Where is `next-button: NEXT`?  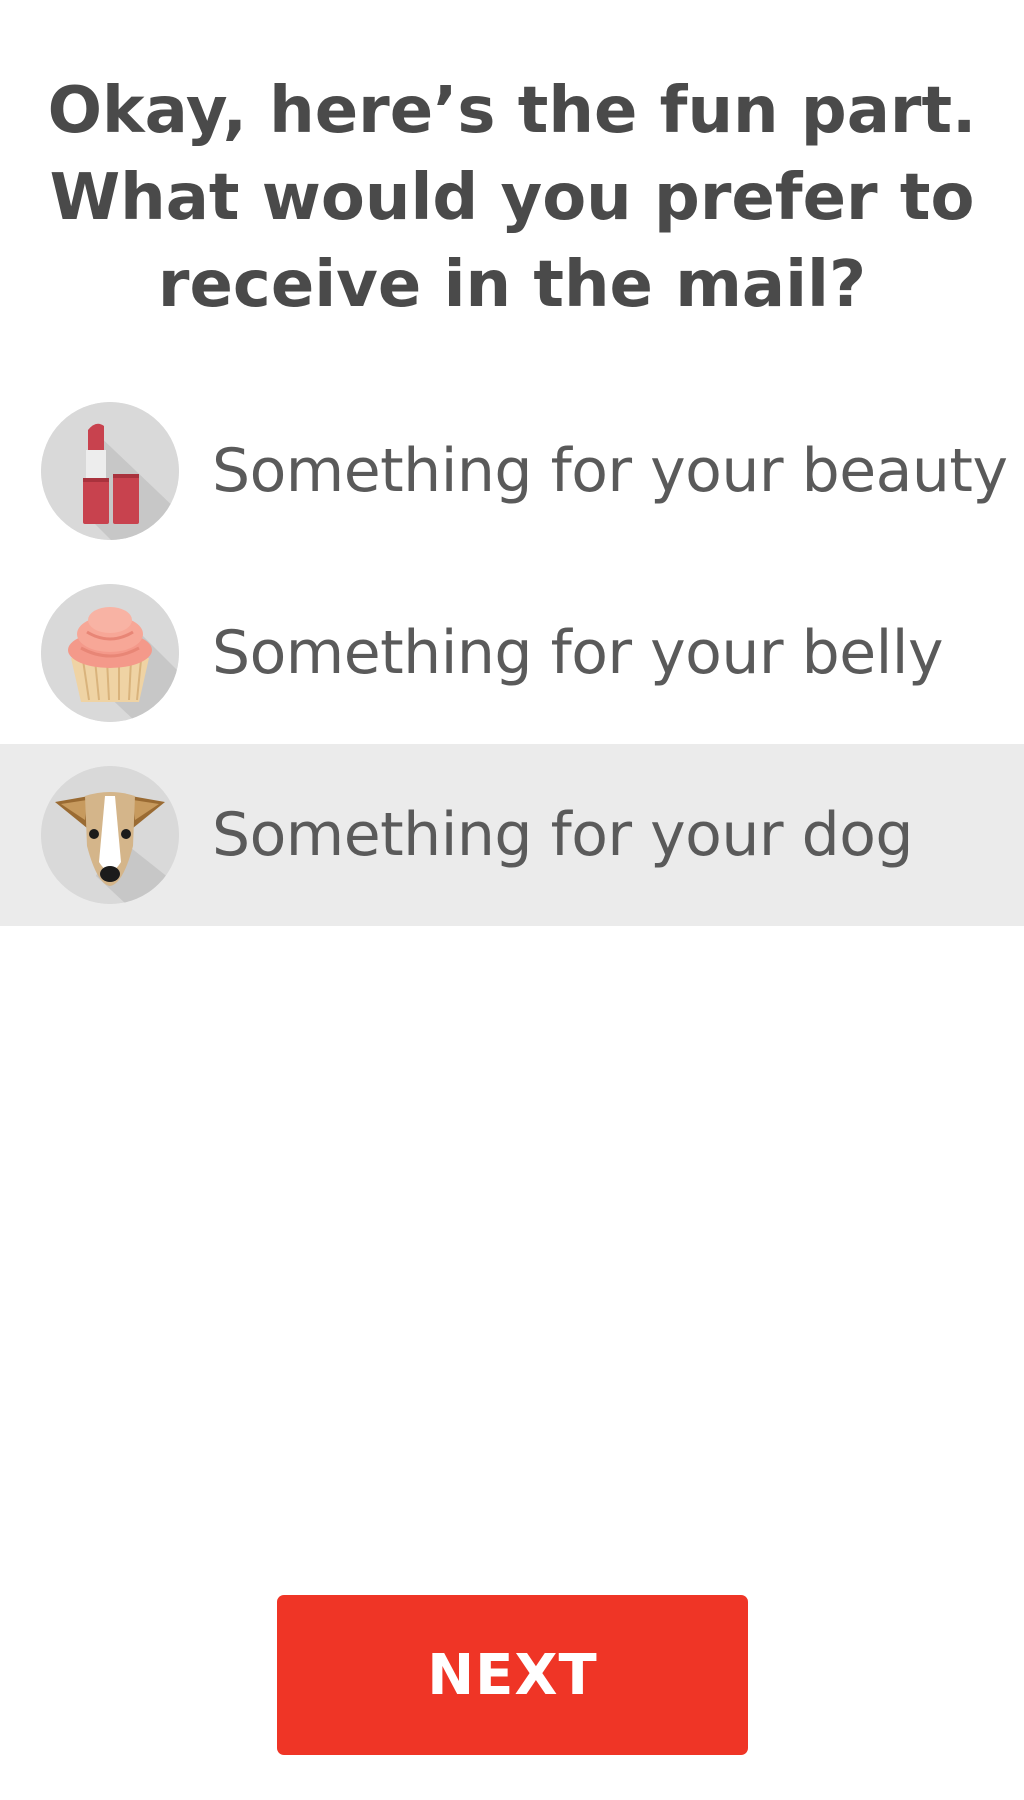
next-button: NEXT is located at coordinates (512, 1675).